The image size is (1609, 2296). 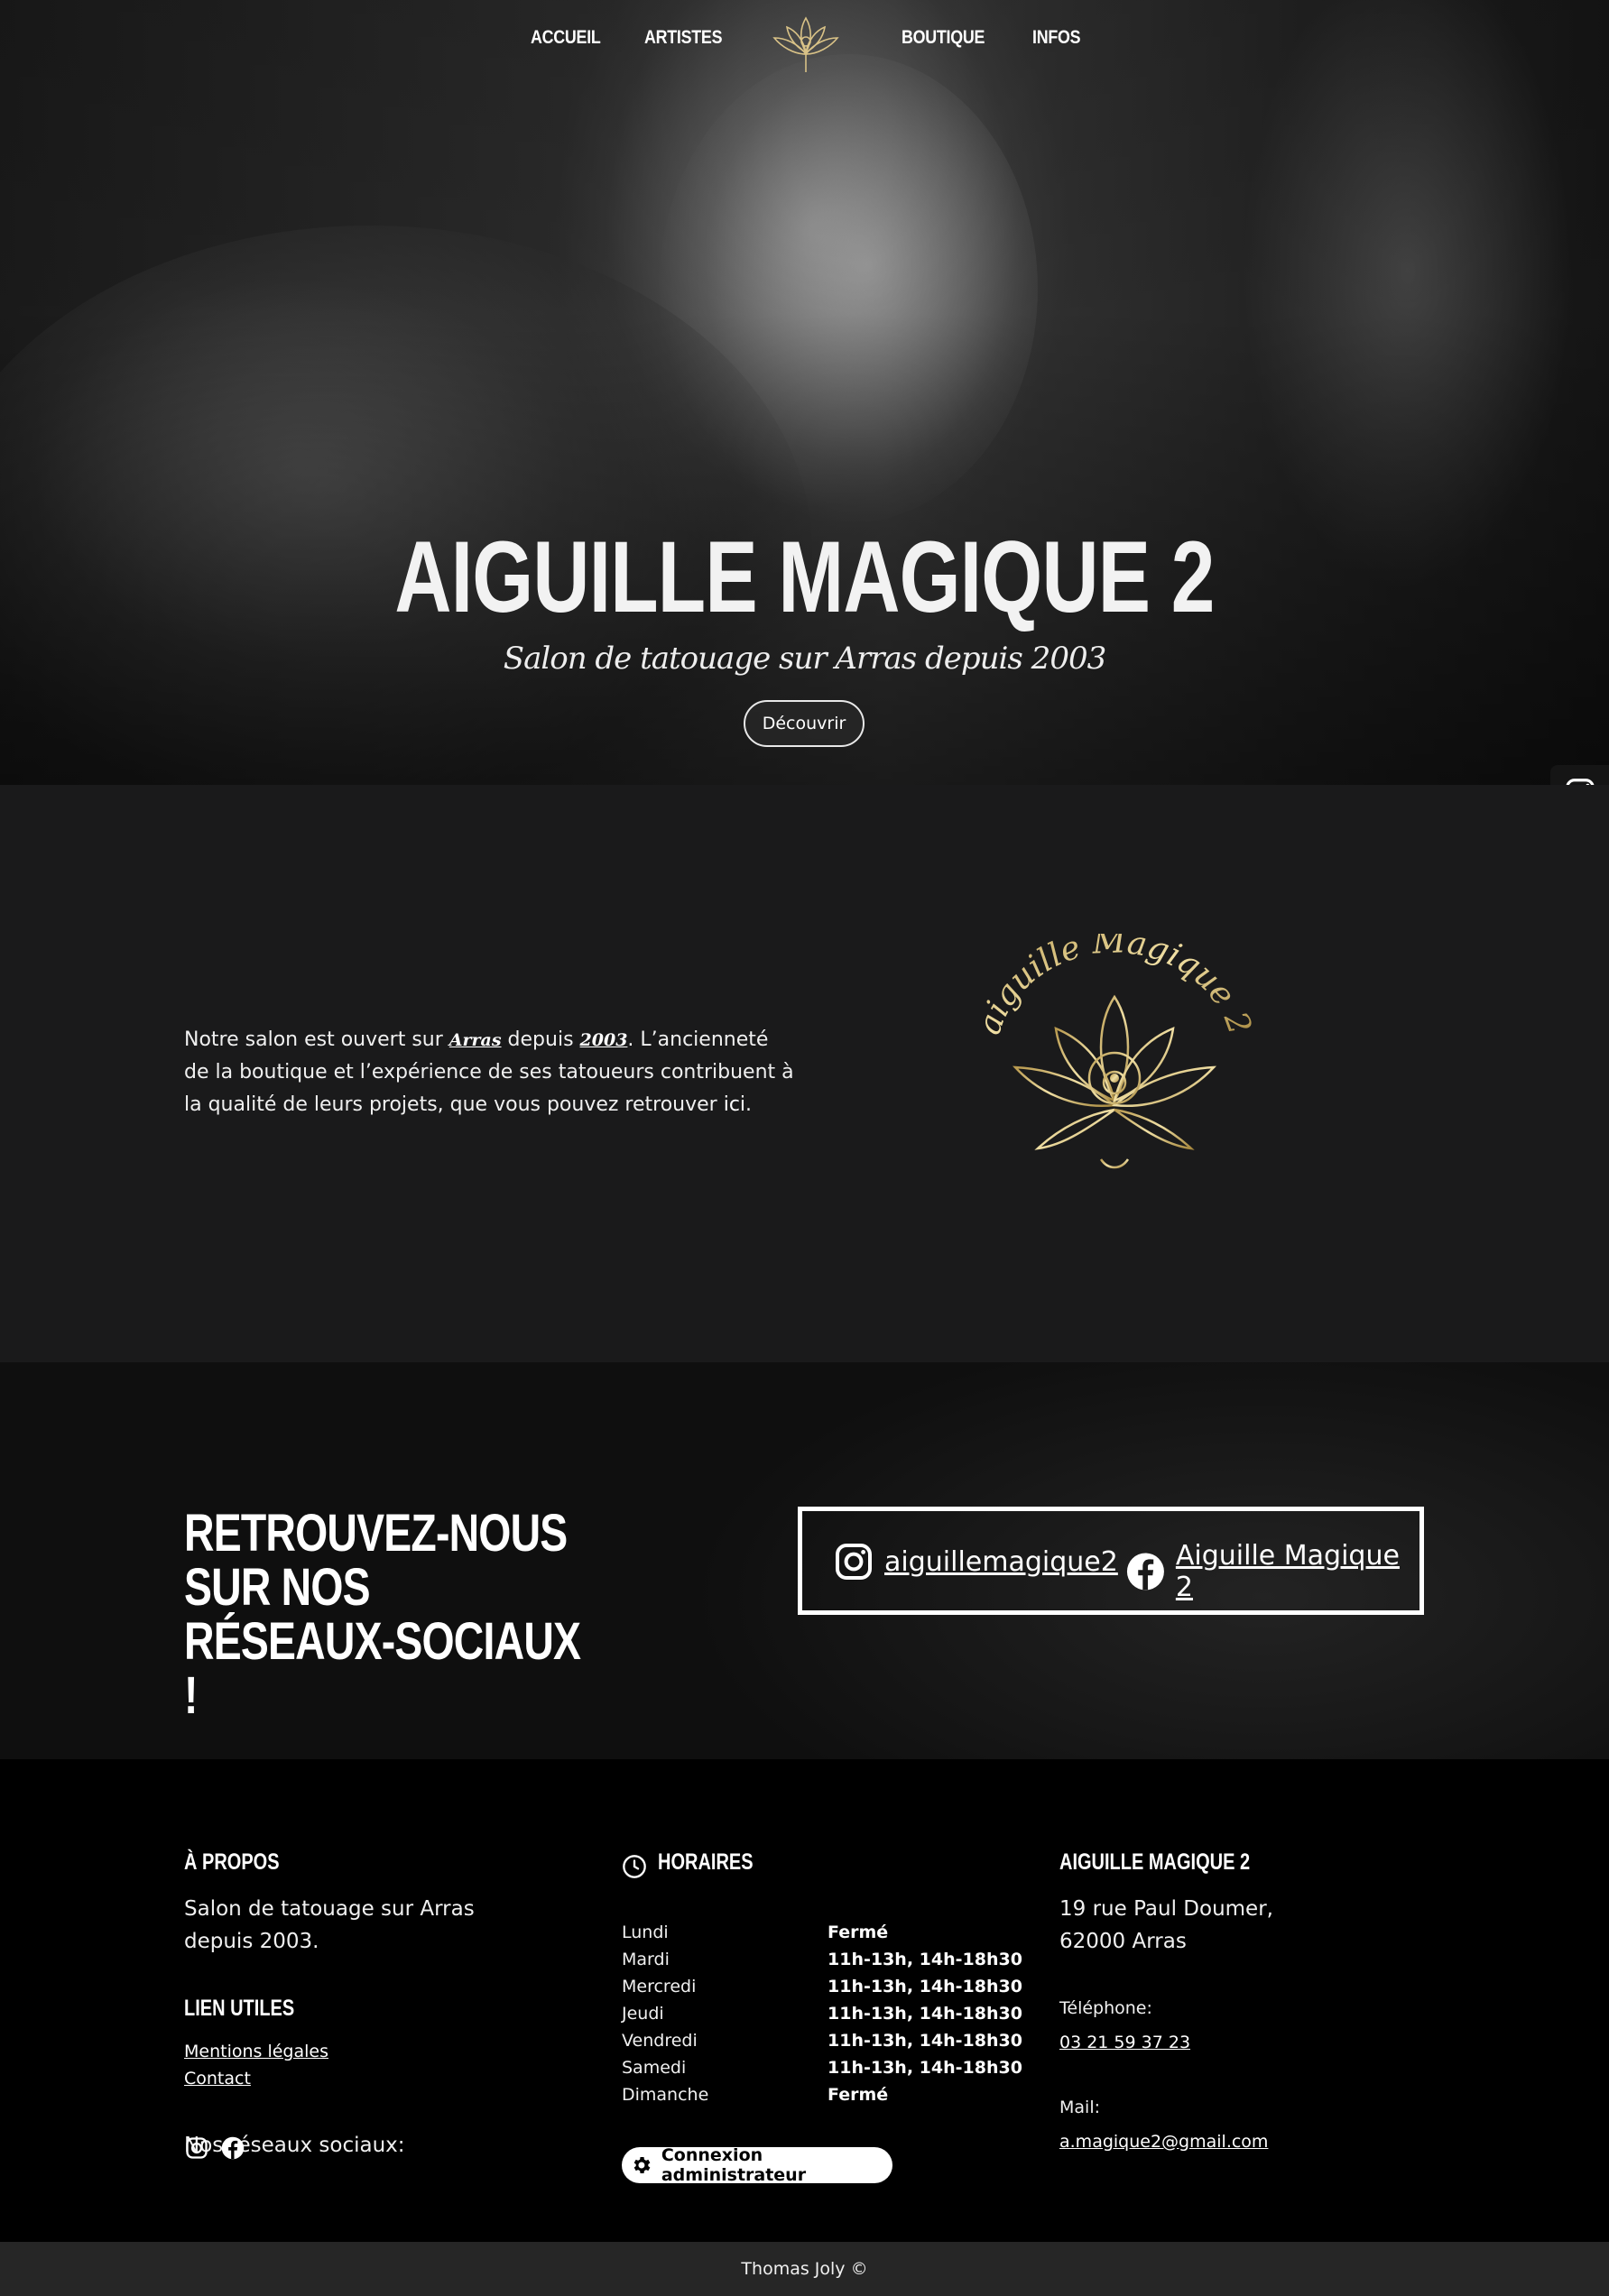 I want to click on footer-shop-title: AIGUILLE MAGIQUE 2, so click(x=1155, y=1862).